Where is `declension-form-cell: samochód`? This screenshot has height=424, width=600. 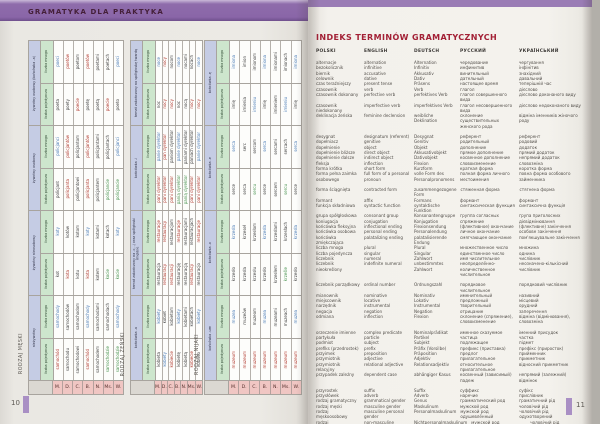
declension-form-cell: samochód is located at coordinates (59, 359).